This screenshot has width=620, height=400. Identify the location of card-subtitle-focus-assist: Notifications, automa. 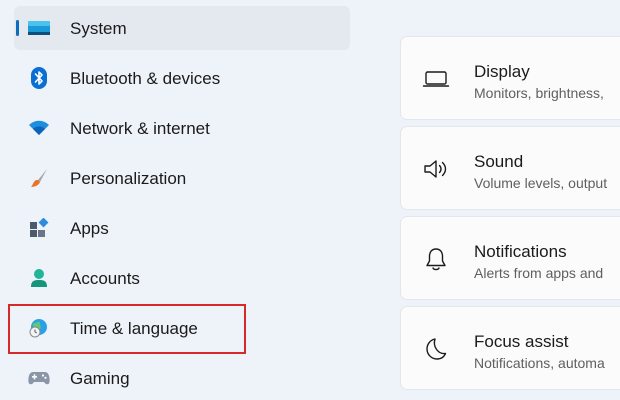
(539, 363).